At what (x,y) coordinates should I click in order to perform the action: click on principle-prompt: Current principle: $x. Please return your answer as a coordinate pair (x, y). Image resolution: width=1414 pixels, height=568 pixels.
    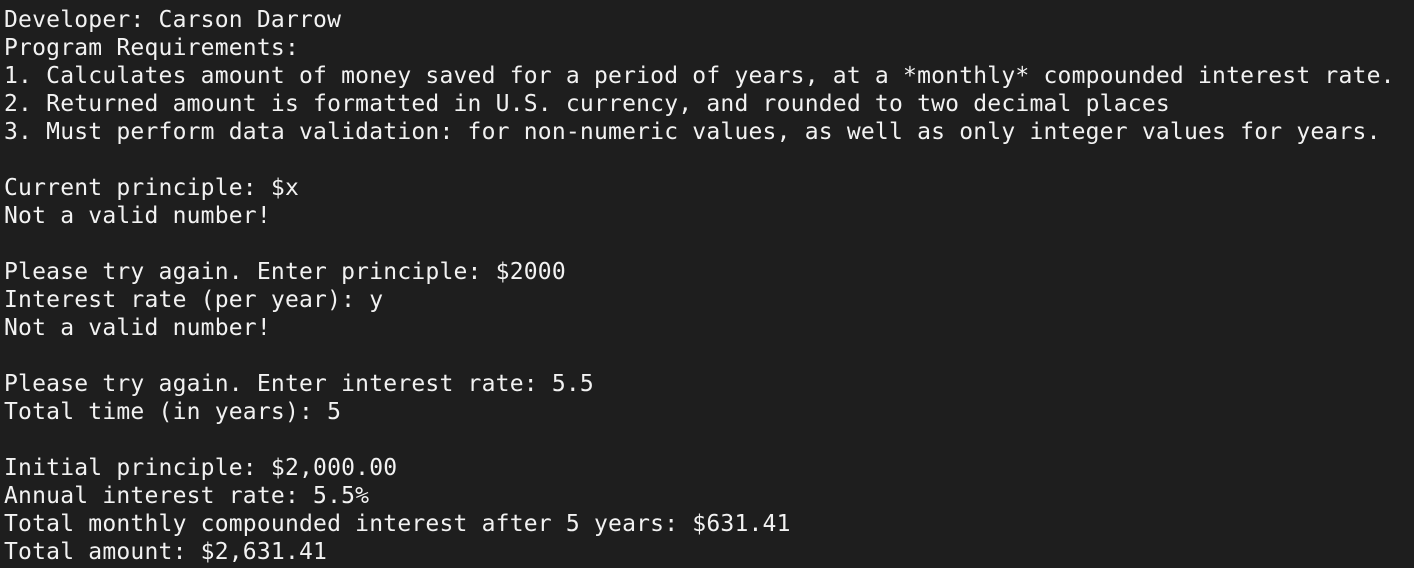
    Looking at the image, I should click on (151, 188).